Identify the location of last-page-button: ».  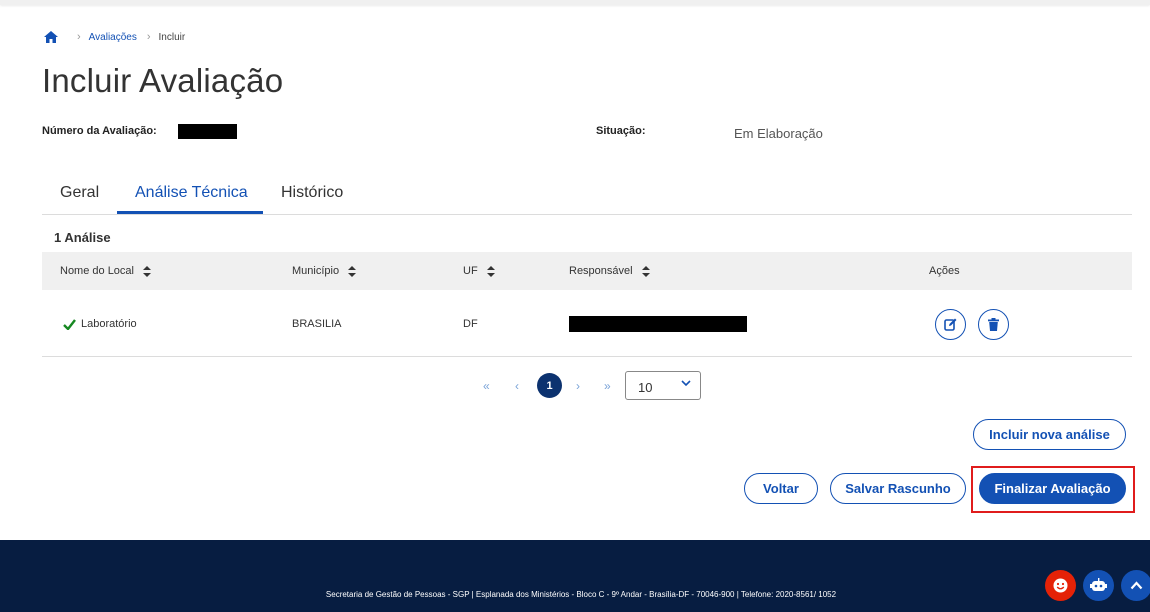
(607, 386).